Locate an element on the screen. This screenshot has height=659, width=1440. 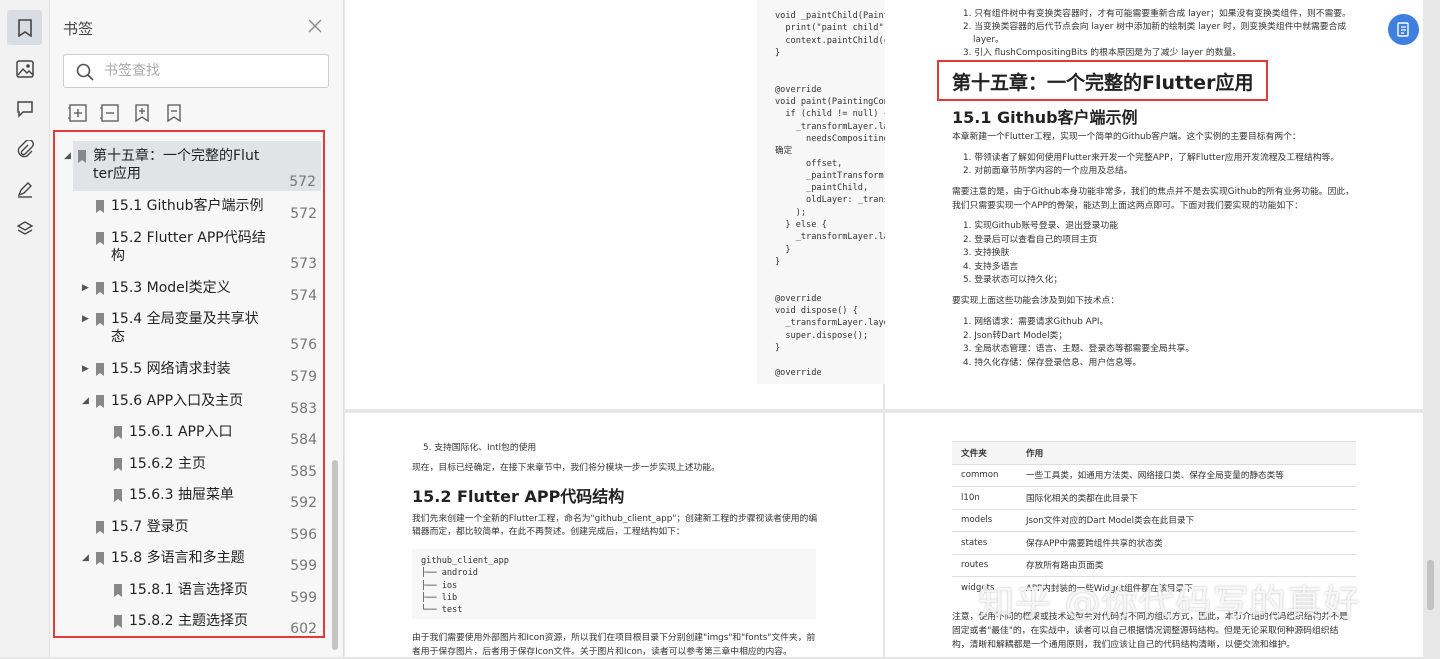
image-icon is located at coordinates (24, 68).